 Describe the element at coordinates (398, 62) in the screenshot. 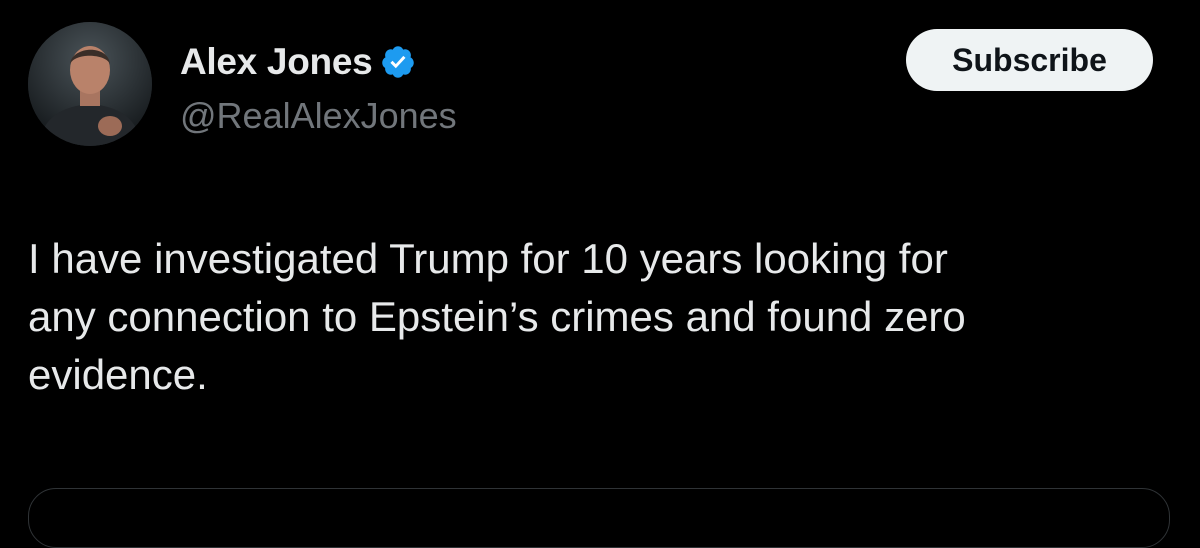

I see `verified-badge-icon` at that location.